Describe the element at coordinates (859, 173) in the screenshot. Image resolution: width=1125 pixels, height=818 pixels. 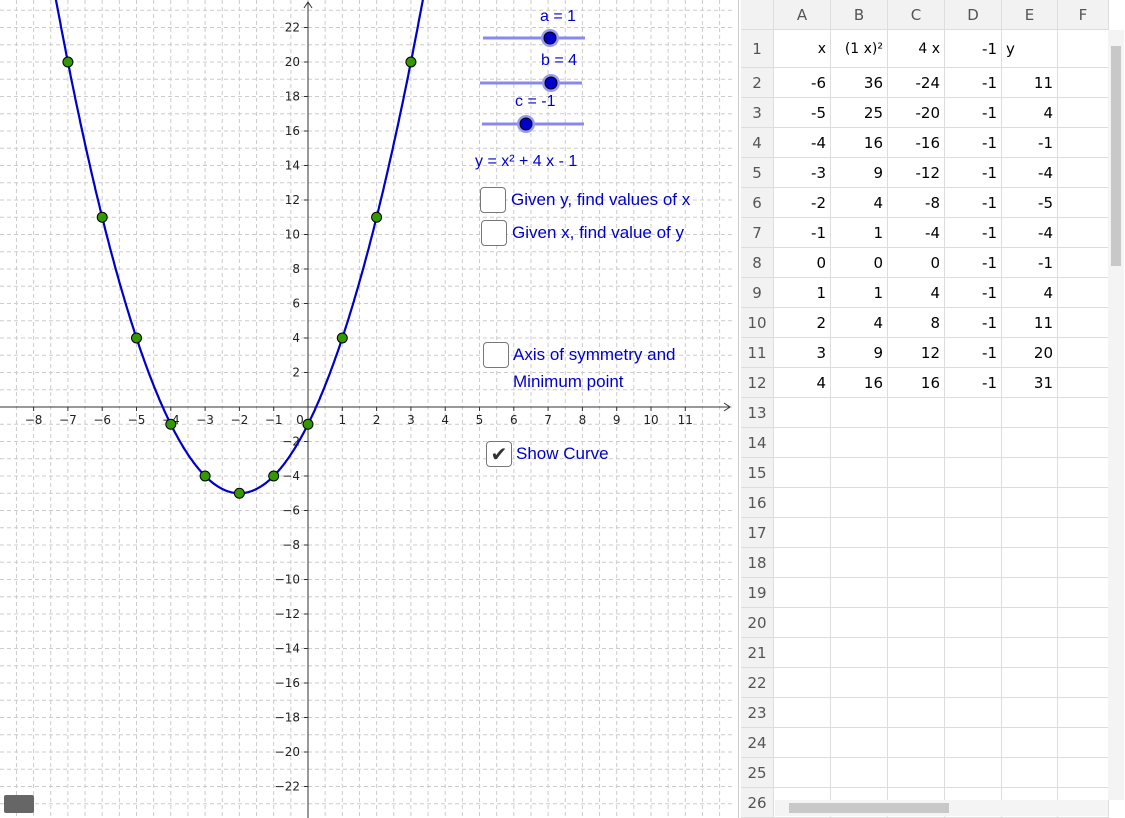
I see `cell-B5: 9` at that location.